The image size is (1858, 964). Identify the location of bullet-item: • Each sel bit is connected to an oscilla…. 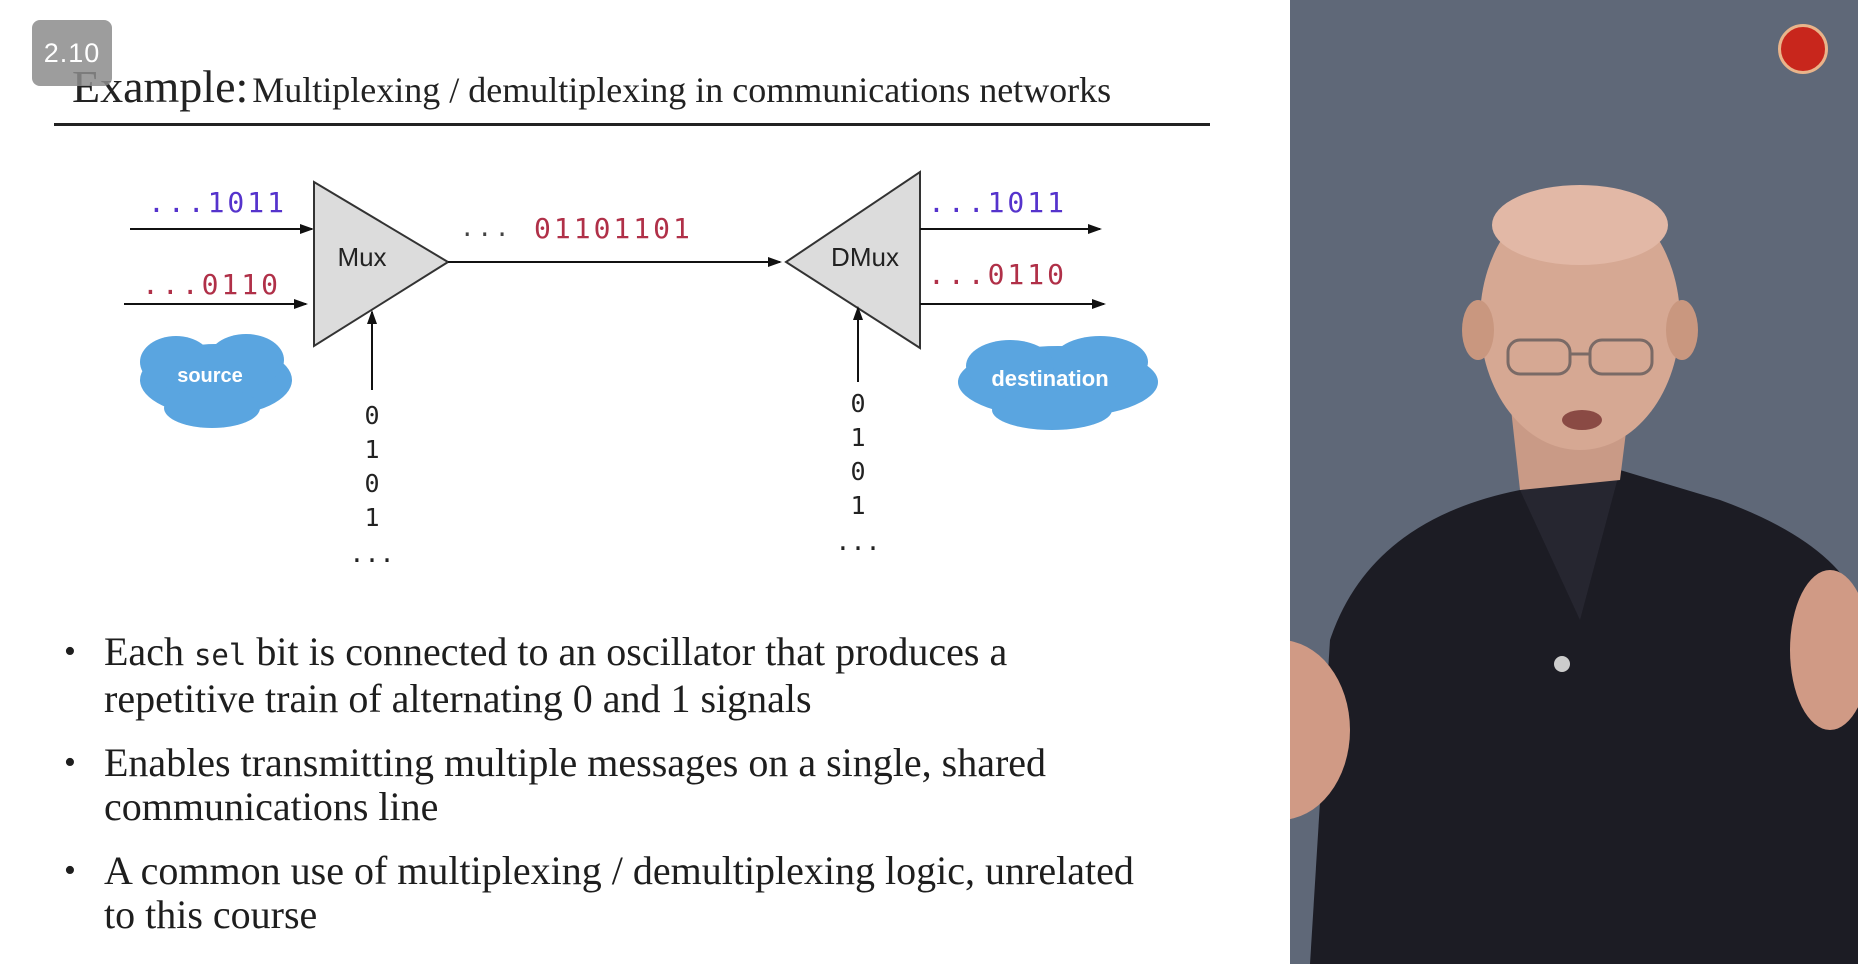
(602, 675).